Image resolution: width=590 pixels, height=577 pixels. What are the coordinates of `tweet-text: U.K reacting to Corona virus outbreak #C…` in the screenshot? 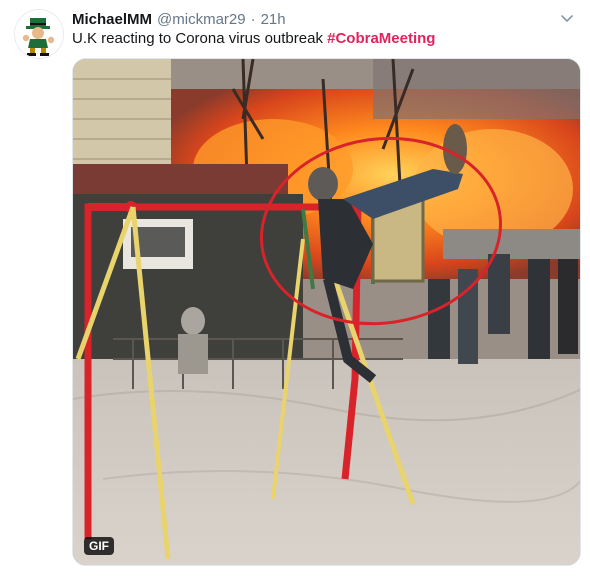 It's located at (253, 39).